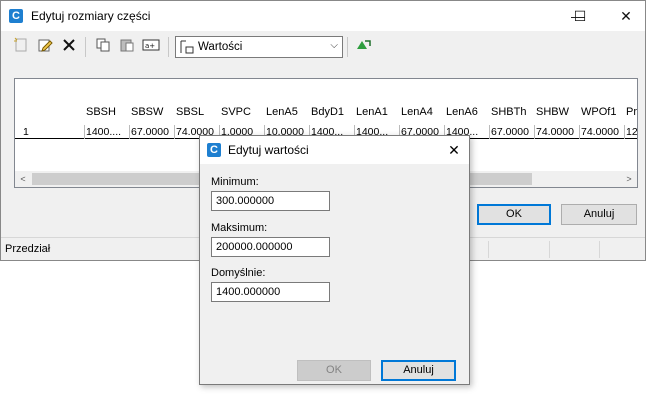 The height and width of the screenshot is (400, 650). I want to click on row-number: 1, so click(26, 132).